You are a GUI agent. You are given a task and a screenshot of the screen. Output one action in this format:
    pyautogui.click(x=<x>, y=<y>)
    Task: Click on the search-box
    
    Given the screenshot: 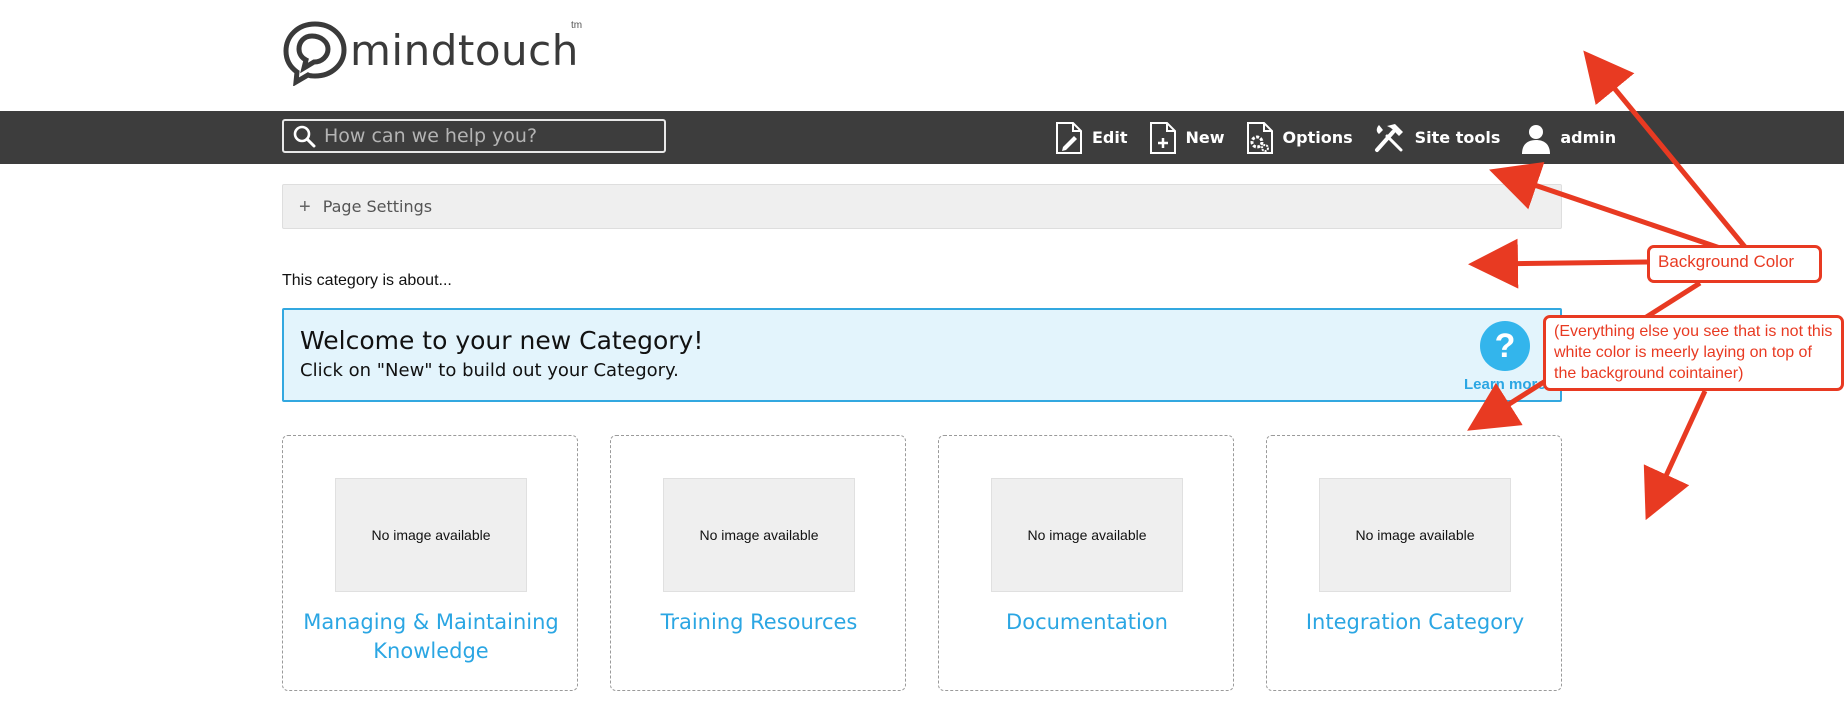 What is the action you would take?
    pyautogui.click(x=474, y=136)
    